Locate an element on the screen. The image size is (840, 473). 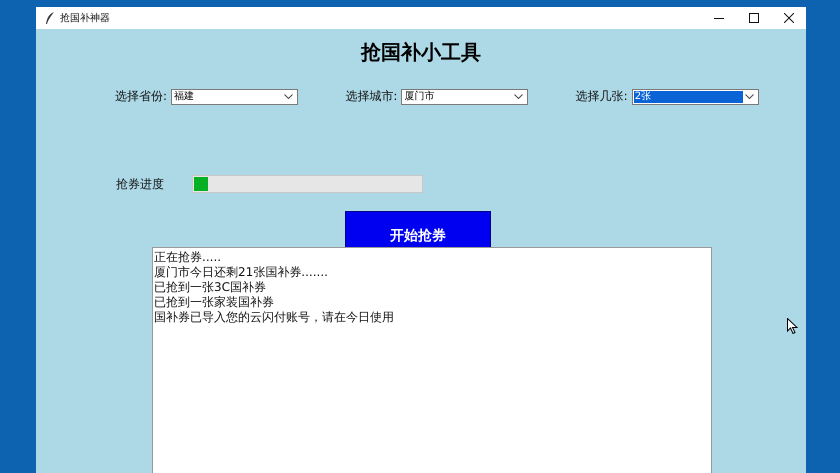
dropdown-field: 福建 is located at coordinates (234, 96).